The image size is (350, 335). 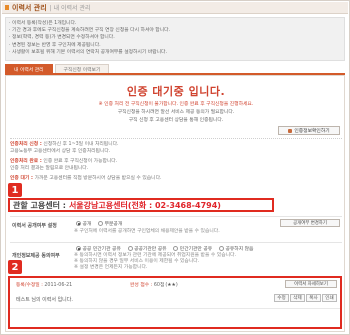 What do you see at coordinates (329, 298) in the screenshot?
I see `print-button: 인쇄` at bounding box center [329, 298].